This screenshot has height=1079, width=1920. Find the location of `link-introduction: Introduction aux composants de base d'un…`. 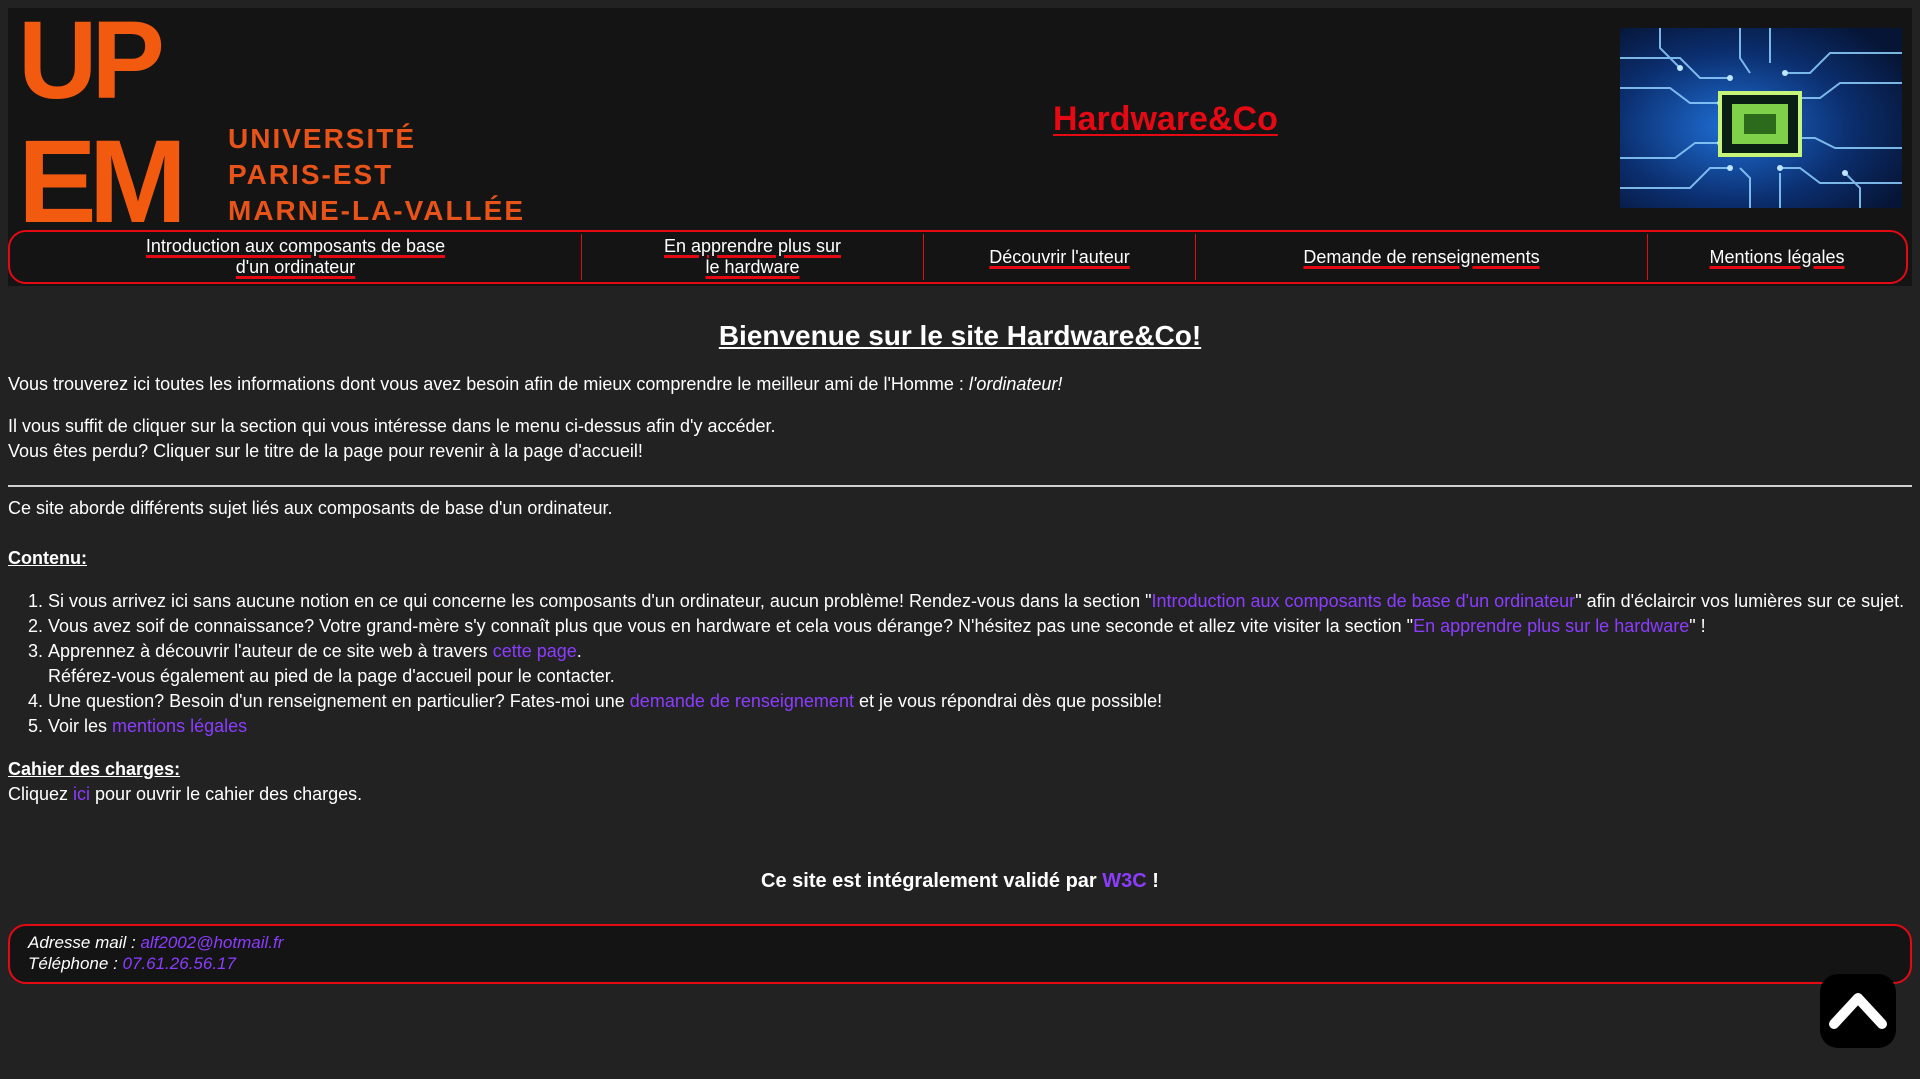

link-introduction: Introduction aux composants de base d'un… is located at coordinates (1363, 601).